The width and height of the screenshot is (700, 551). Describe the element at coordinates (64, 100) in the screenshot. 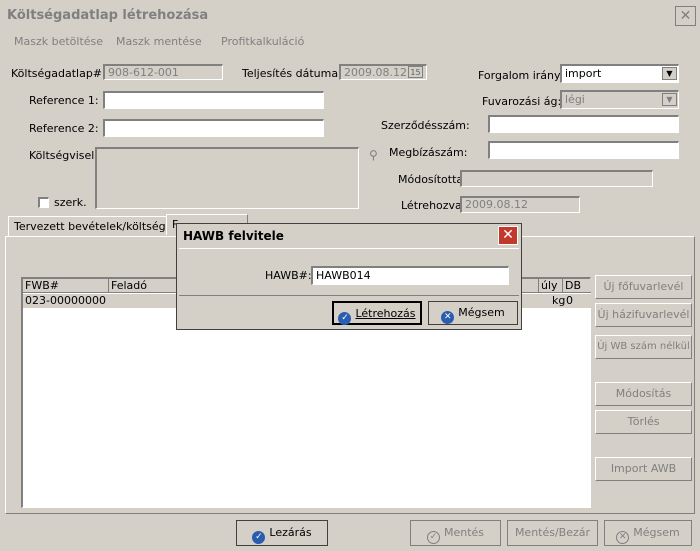

I see `reference1-label: Reference 1:` at that location.